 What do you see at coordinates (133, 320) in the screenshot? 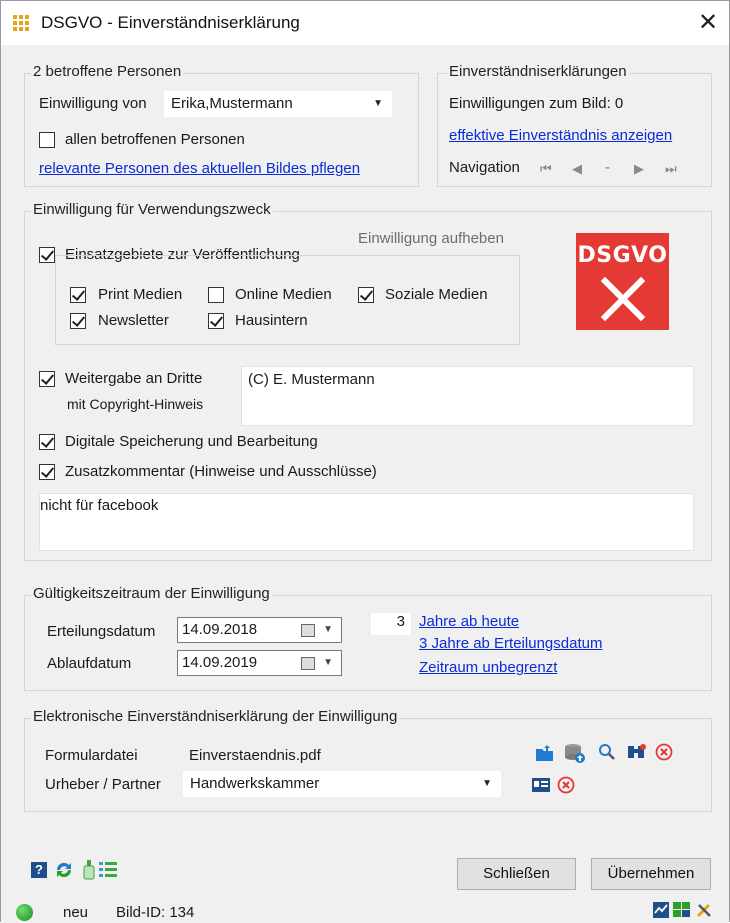
I see `newsletter-label: Newsletter` at bounding box center [133, 320].